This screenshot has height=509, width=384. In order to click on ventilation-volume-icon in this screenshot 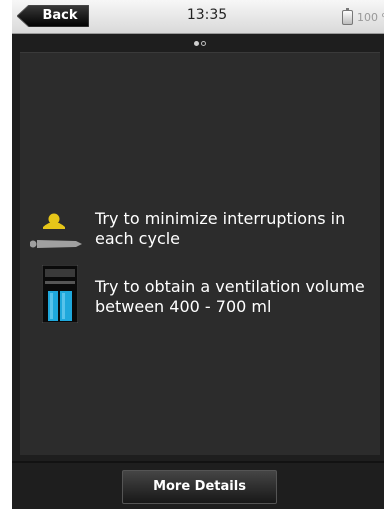, I will do `click(60, 294)`.